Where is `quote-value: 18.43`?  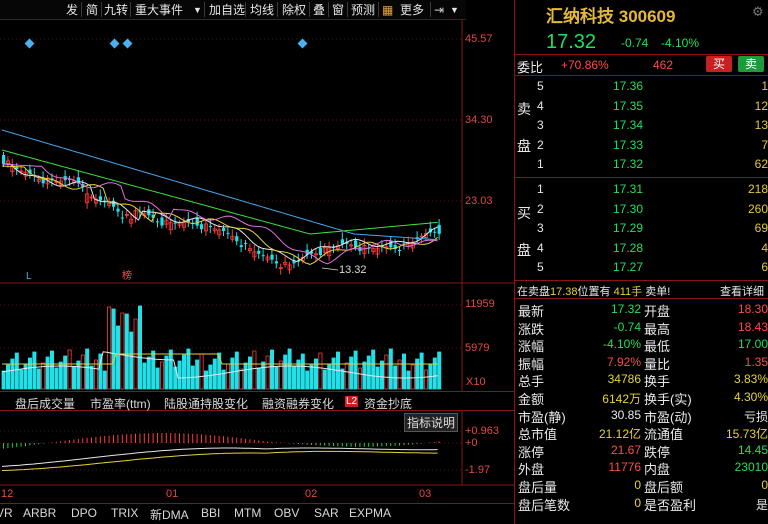
quote-value: 18.43 is located at coordinates (752, 326).